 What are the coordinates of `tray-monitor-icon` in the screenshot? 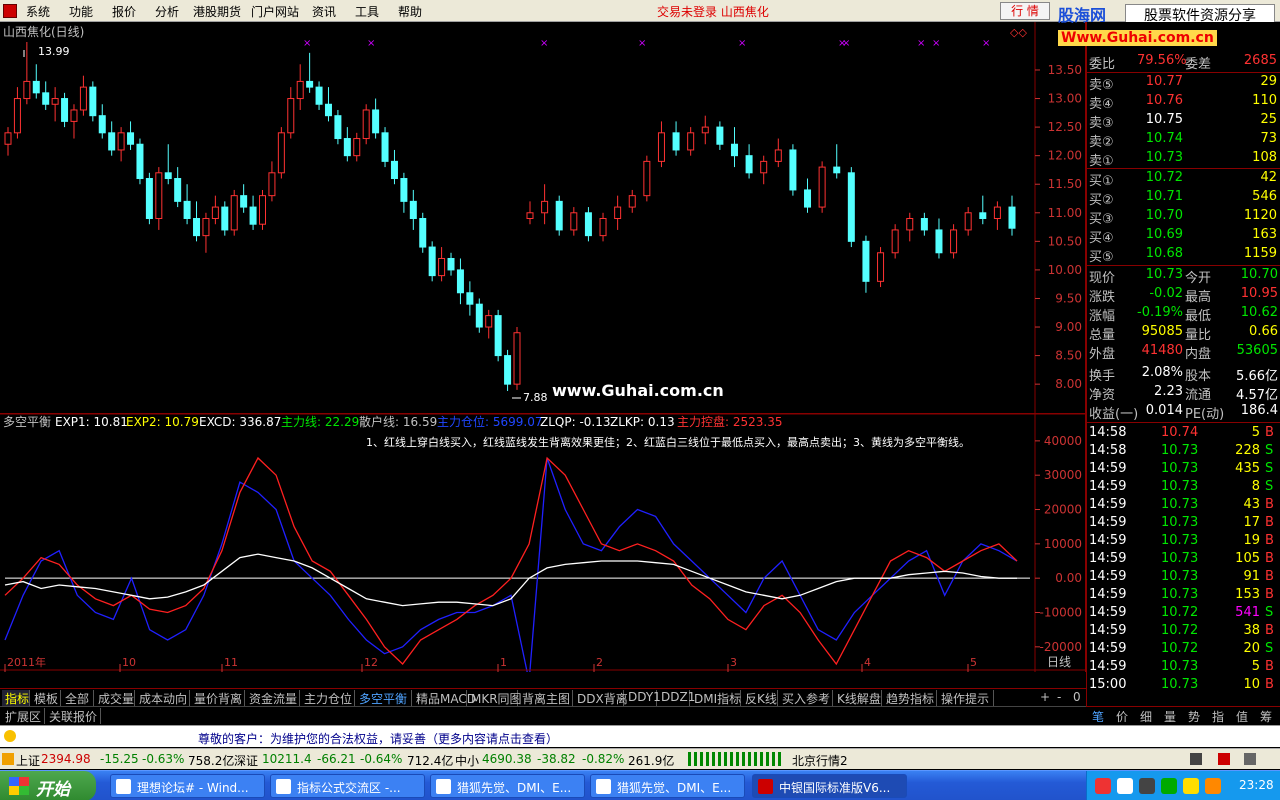 It's located at (1147, 786).